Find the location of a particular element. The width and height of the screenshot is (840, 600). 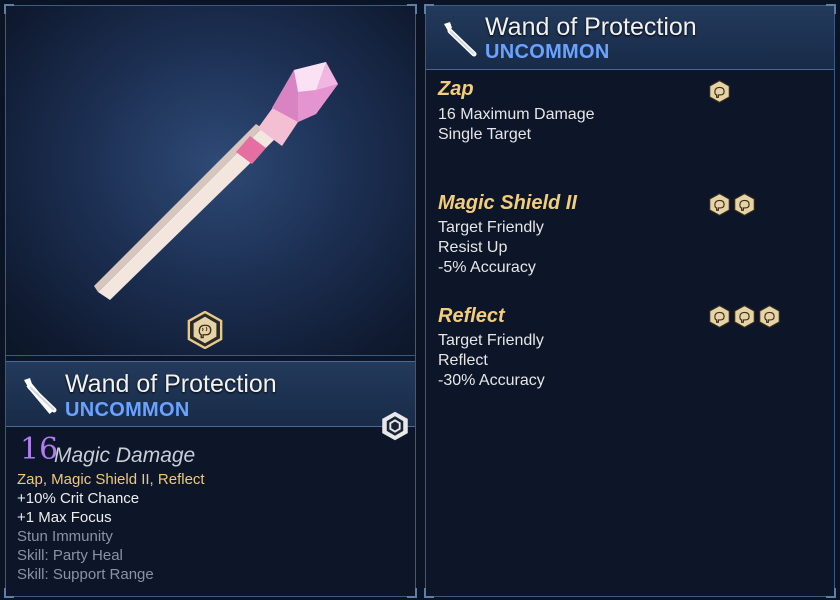

skill-name: Magic Shield II is located at coordinates (507, 203).